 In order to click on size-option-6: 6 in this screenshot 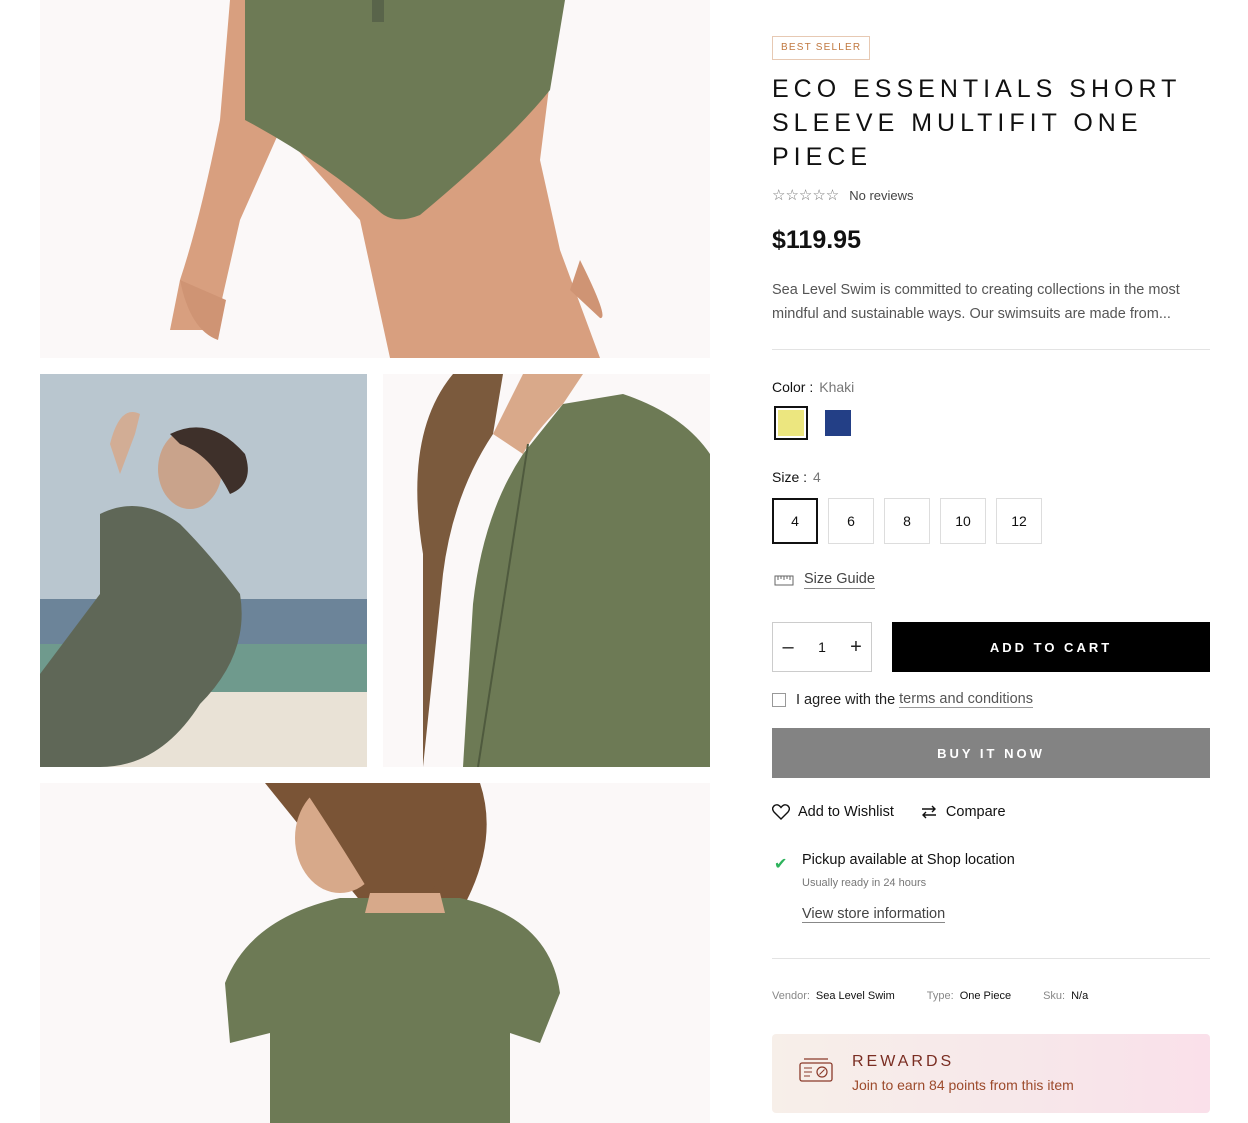, I will do `click(851, 521)`.